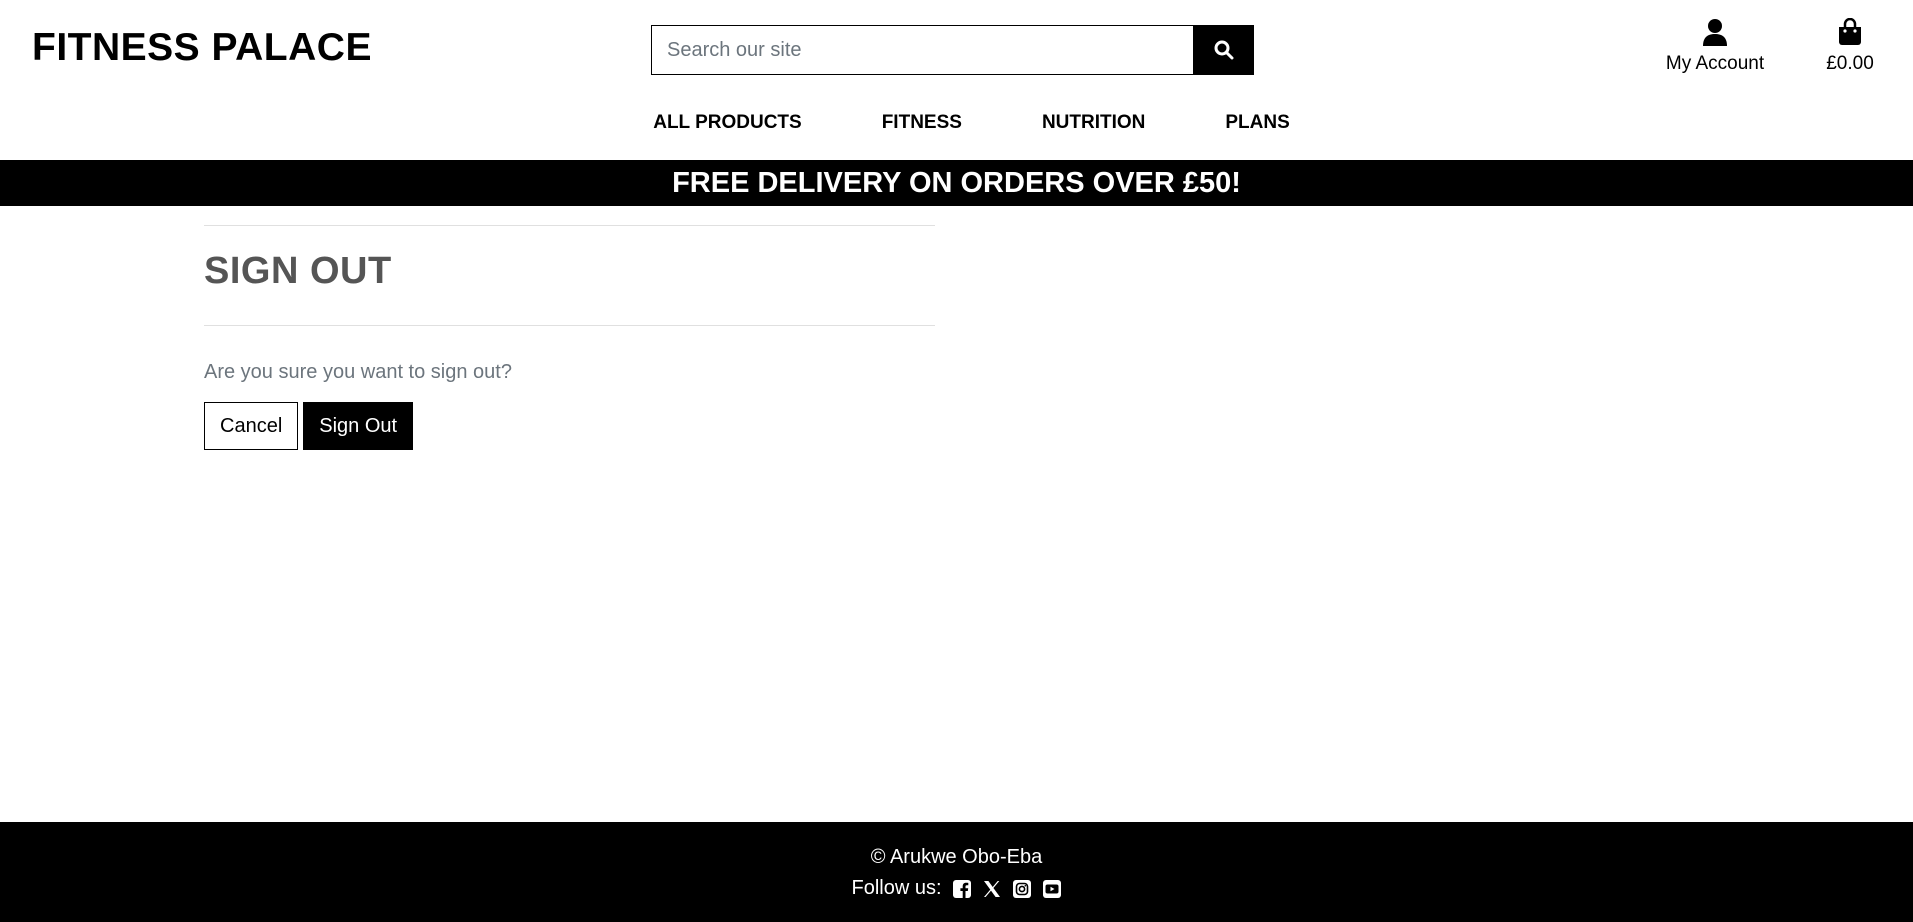 The image size is (1913, 922). I want to click on x-twitter-link, so click(992, 889).